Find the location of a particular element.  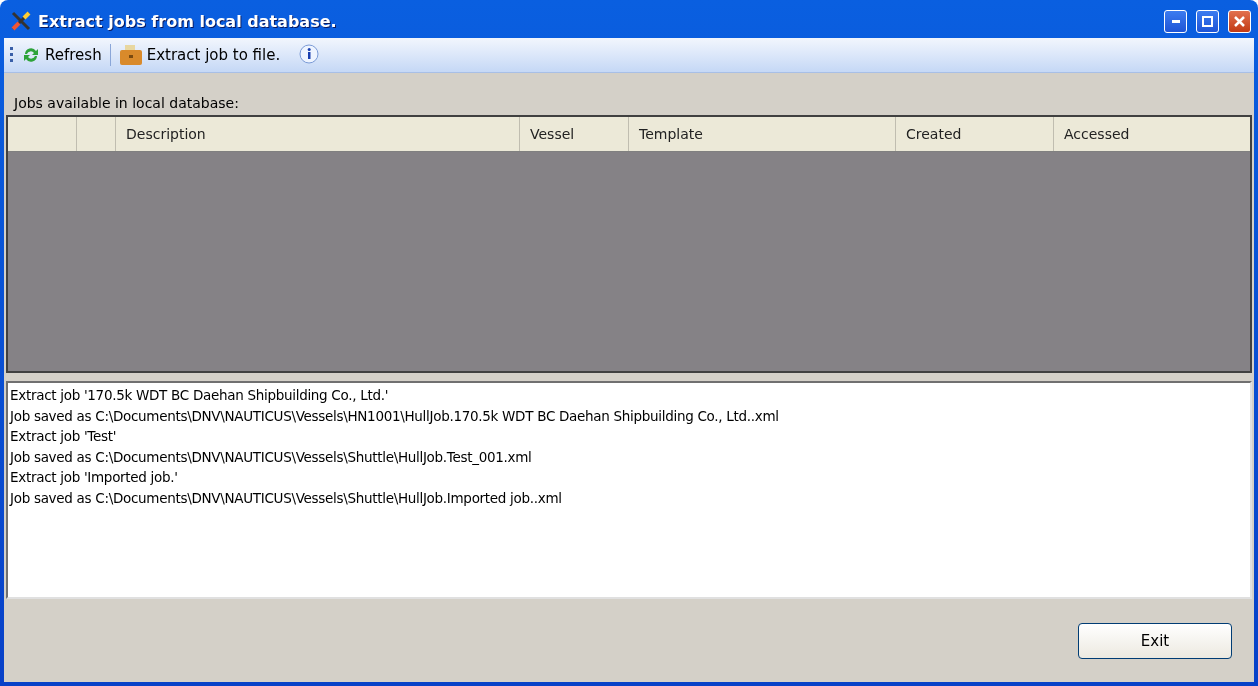

refresh-button: Refresh is located at coordinates (61, 55).